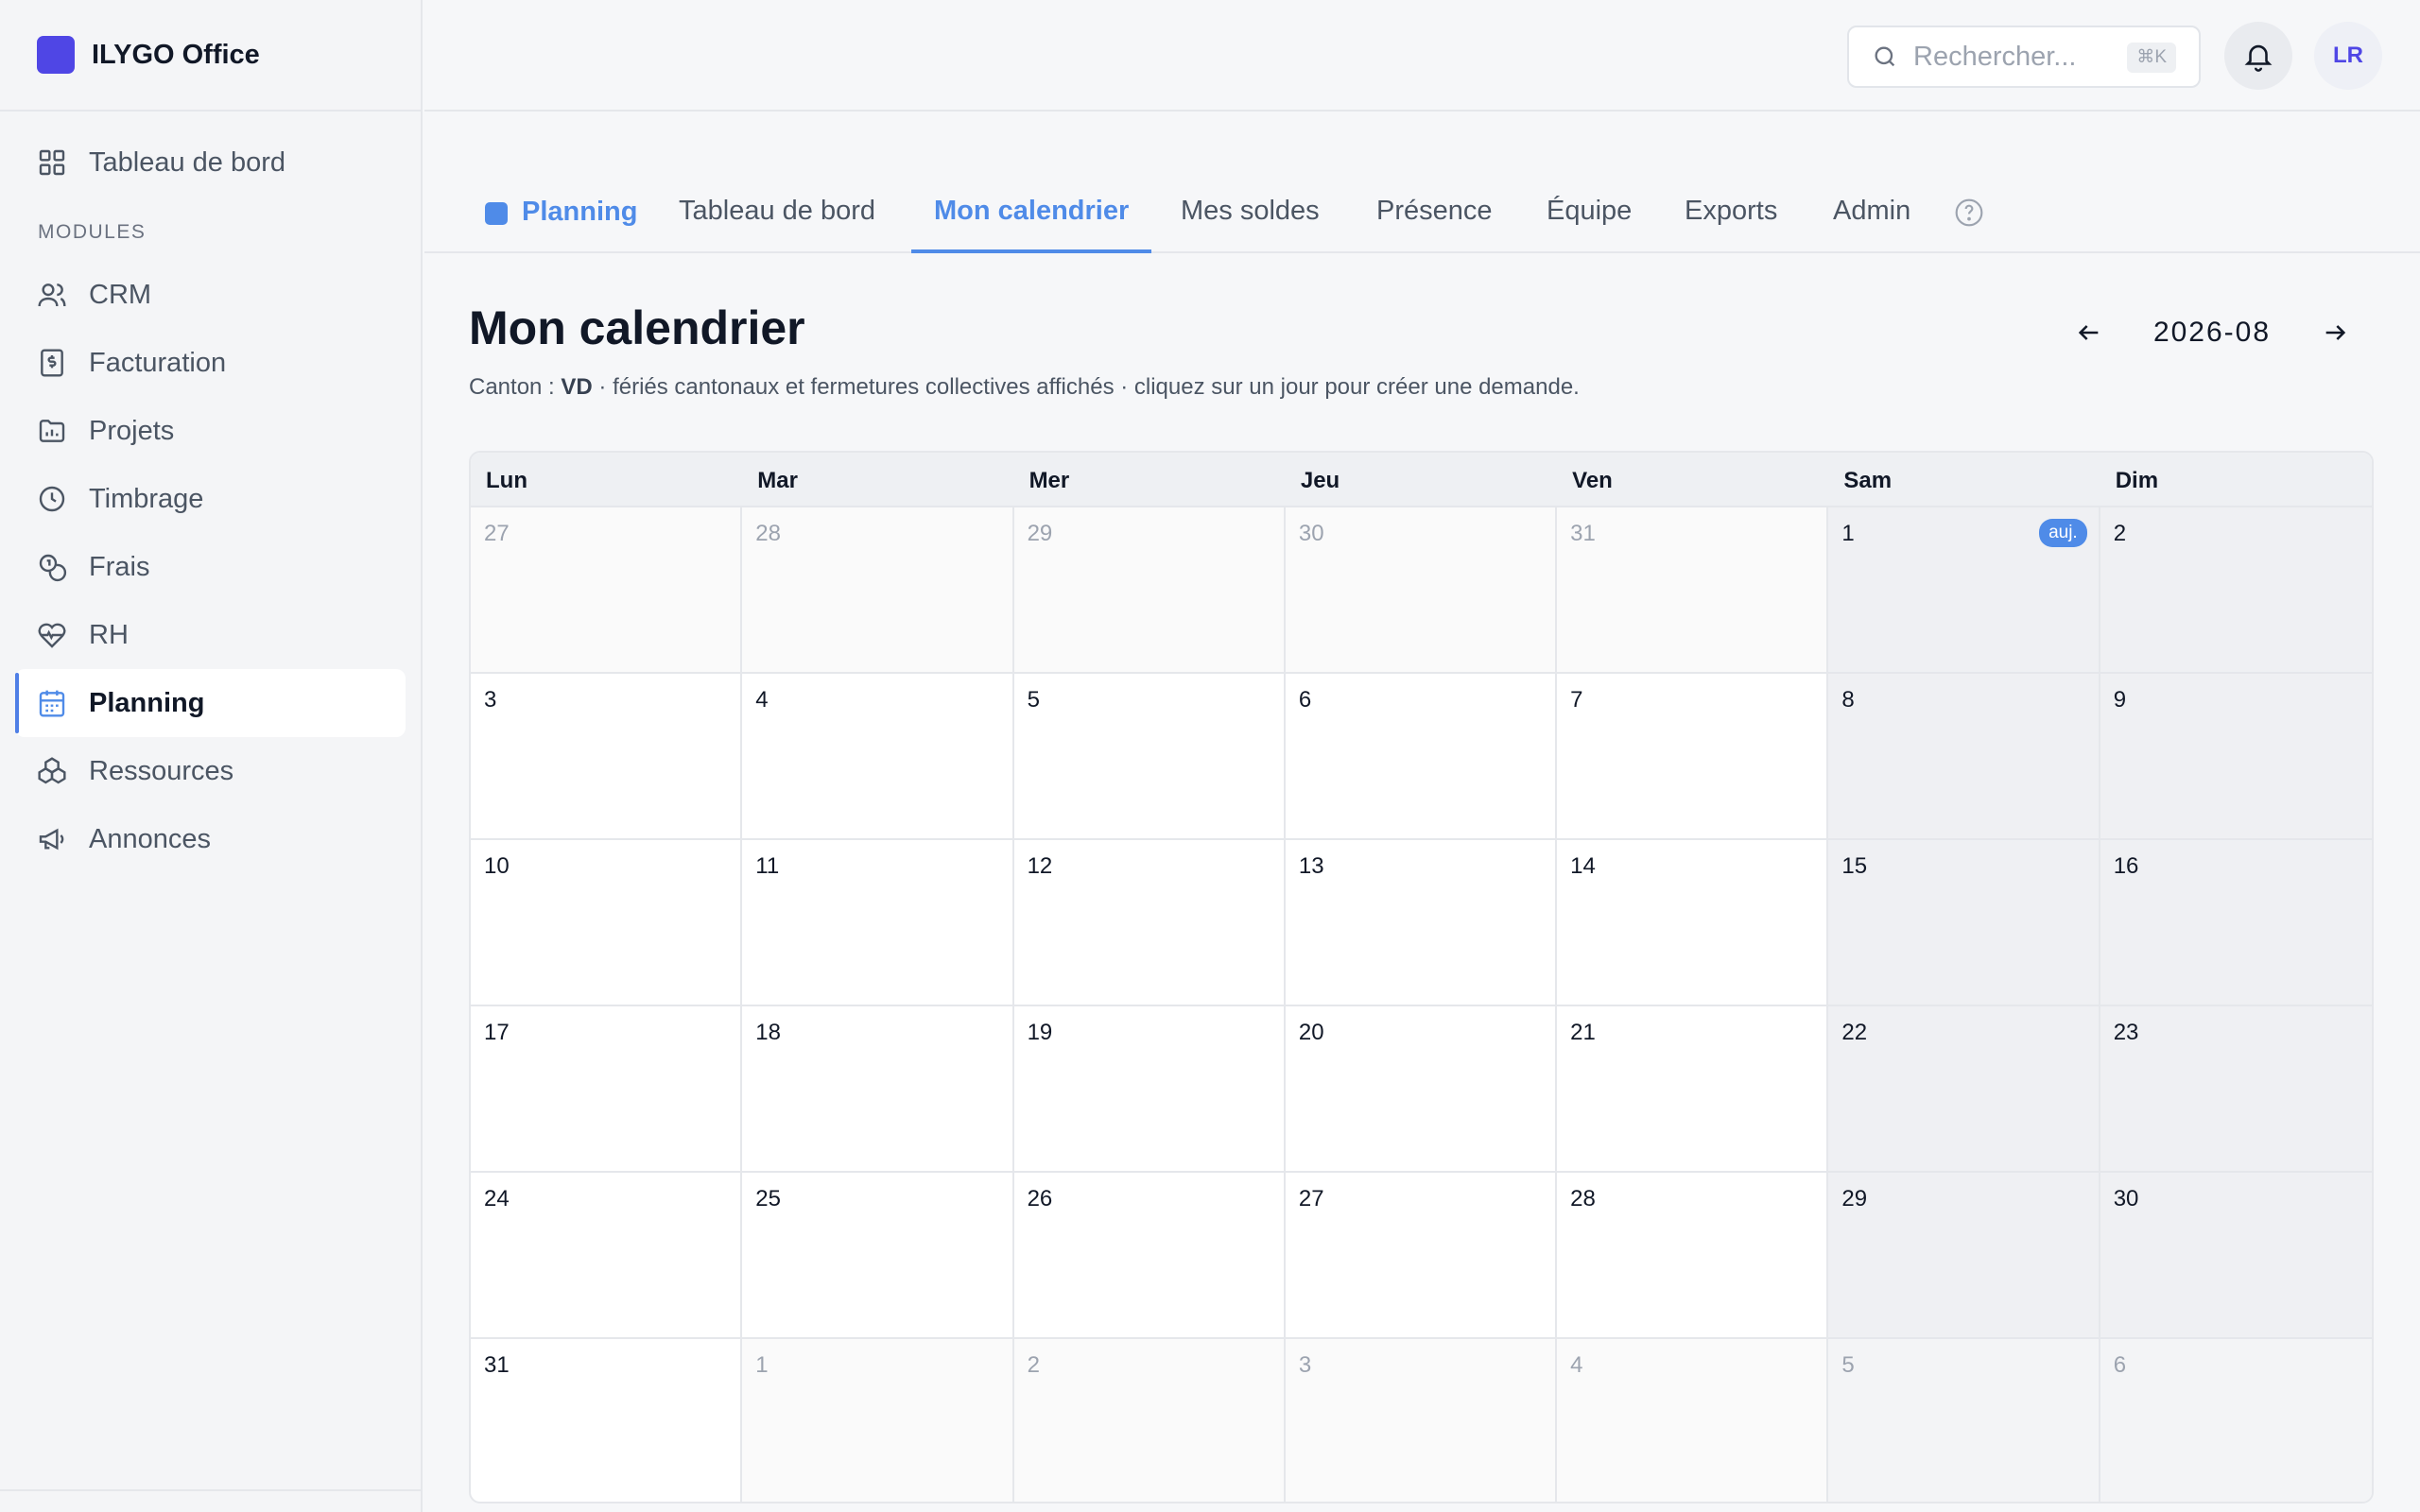 The height and width of the screenshot is (1512, 2420). I want to click on calendar-day: 23, so click(2236, 1088).